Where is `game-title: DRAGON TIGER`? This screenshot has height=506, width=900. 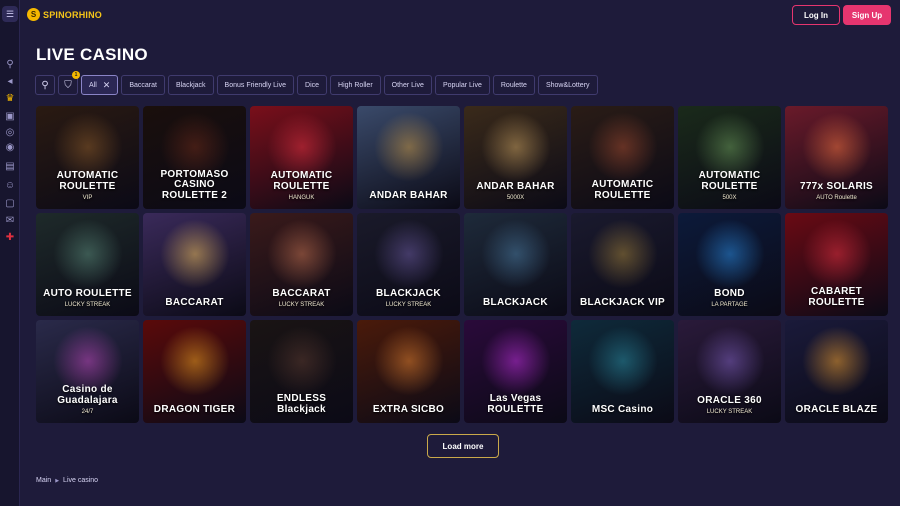
game-title: DRAGON TIGER is located at coordinates (194, 409).